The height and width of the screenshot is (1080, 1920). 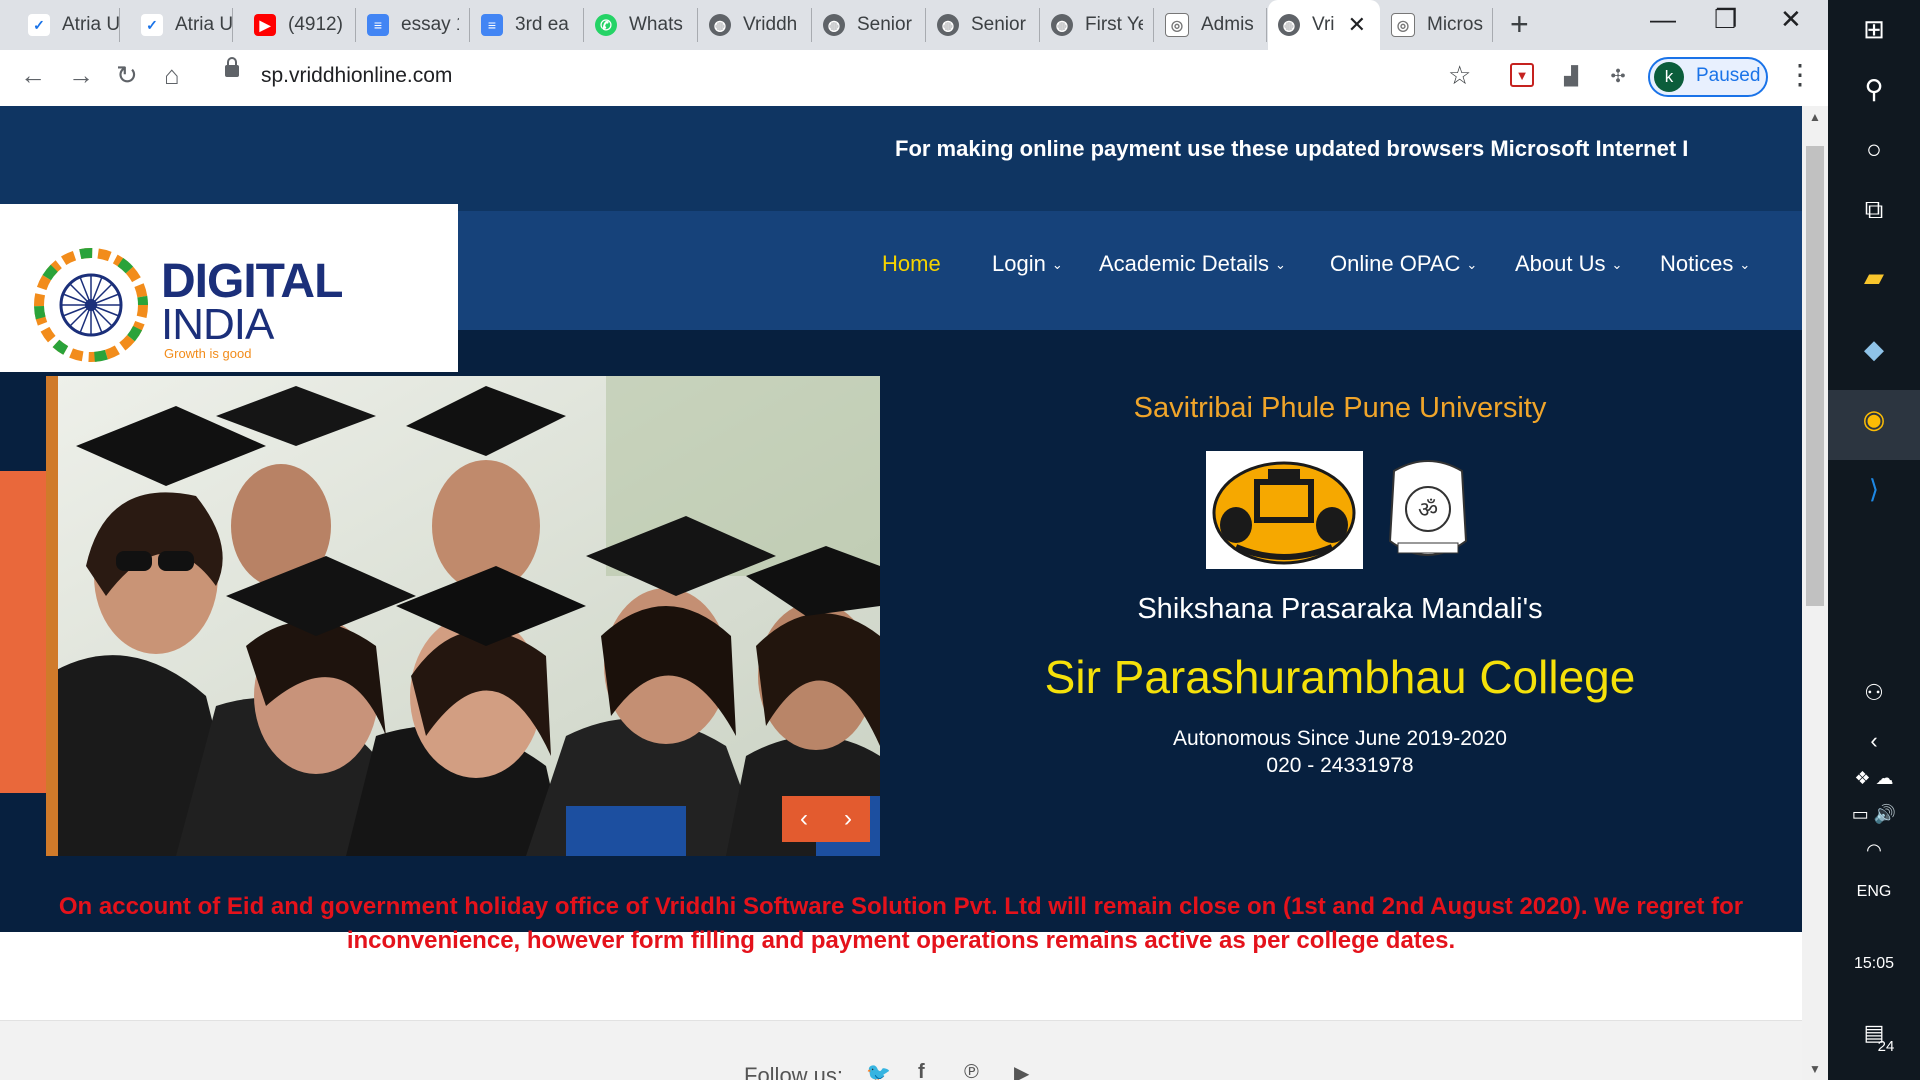 What do you see at coordinates (1874, 489) in the screenshot?
I see `vscode-icon: ⟩` at bounding box center [1874, 489].